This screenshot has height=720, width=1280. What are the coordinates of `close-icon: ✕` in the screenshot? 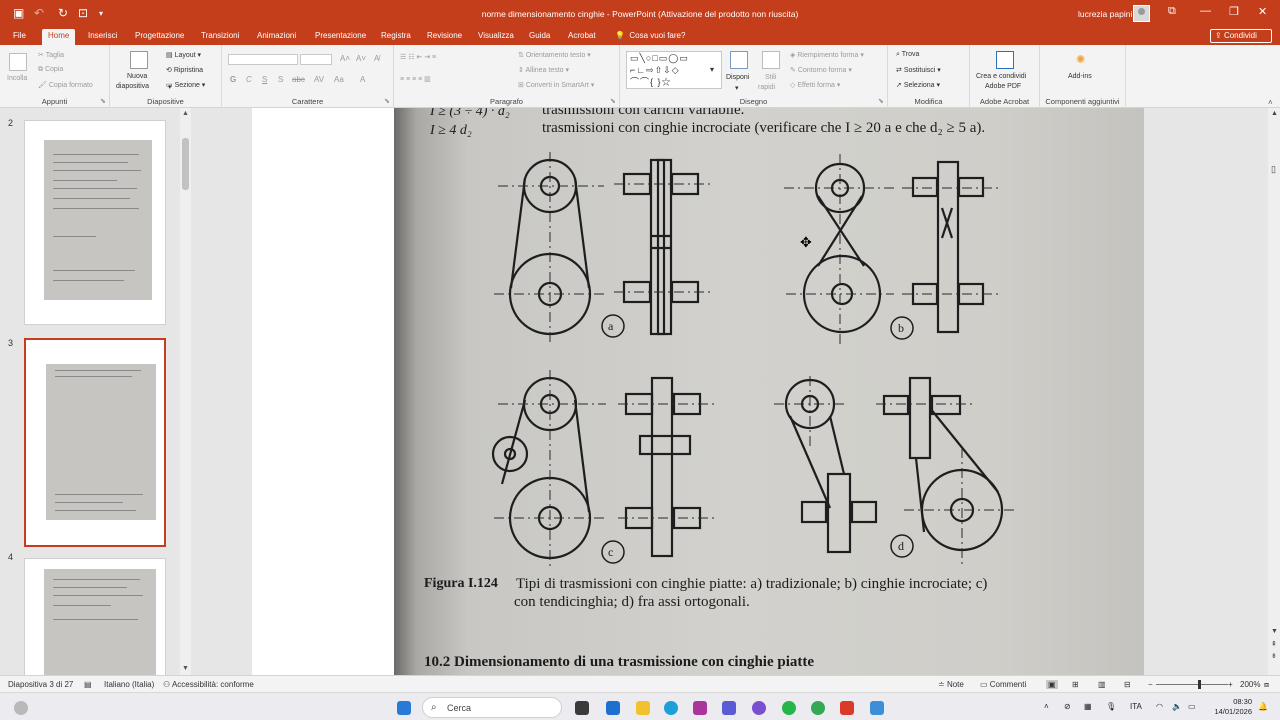 It's located at (1262, 11).